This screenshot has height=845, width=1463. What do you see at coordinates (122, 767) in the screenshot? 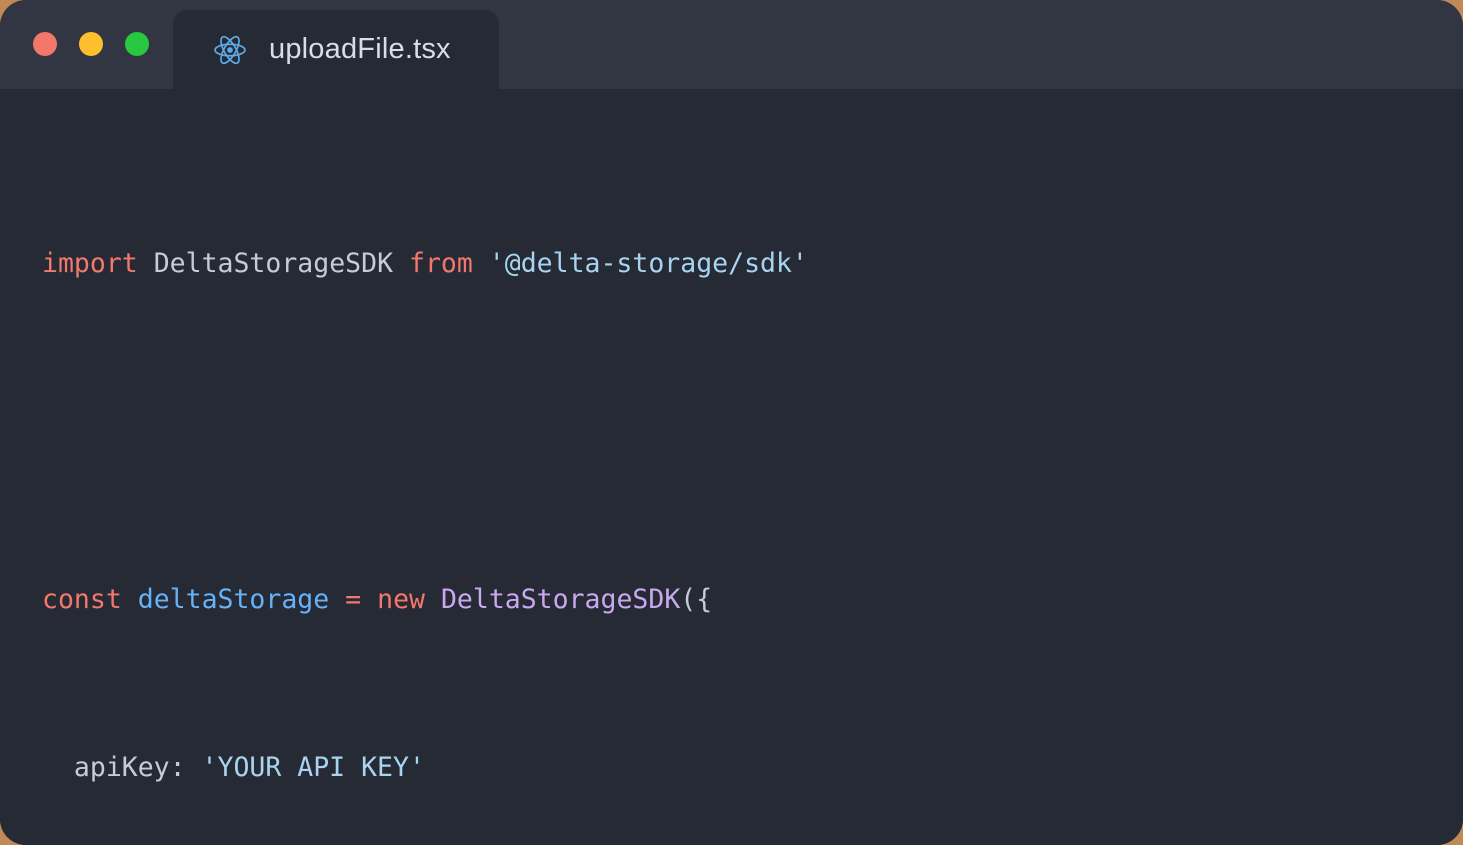
I see `token-property-apikey: apiKey:` at bounding box center [122, 767].